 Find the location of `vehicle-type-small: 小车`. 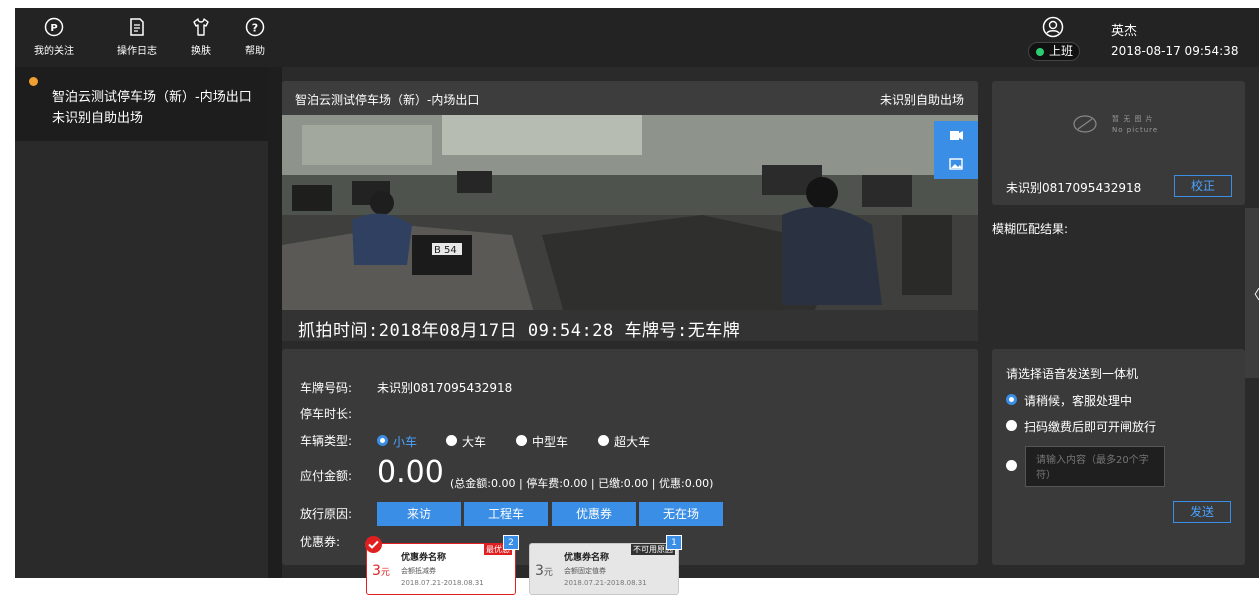

vehicle-type-small: 小车 is located at coordinates (397, 441).